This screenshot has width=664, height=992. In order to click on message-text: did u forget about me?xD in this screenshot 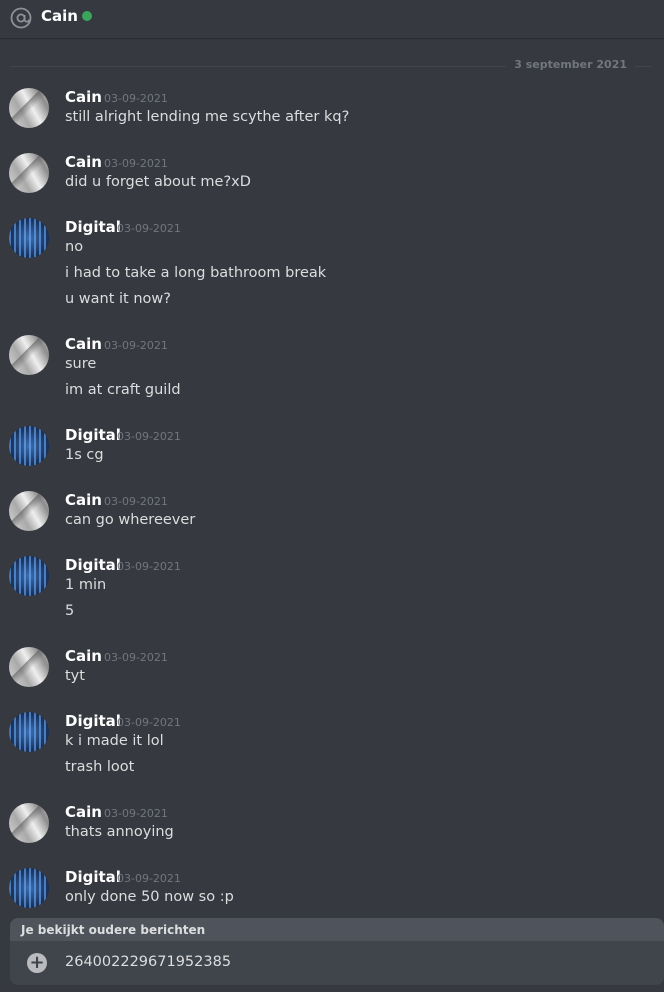, I will do `click(158, 182)`.